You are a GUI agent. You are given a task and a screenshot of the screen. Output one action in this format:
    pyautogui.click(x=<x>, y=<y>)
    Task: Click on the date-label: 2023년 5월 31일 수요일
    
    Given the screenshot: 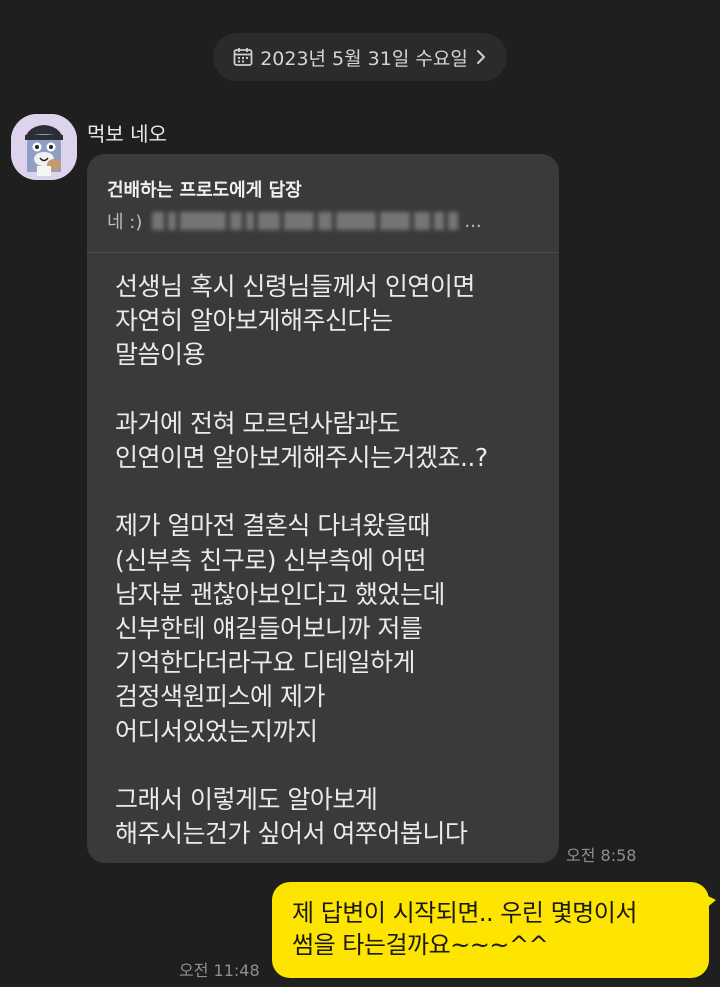 What is the action you would take?
    pyautogui.click(x=364, y=58)
    